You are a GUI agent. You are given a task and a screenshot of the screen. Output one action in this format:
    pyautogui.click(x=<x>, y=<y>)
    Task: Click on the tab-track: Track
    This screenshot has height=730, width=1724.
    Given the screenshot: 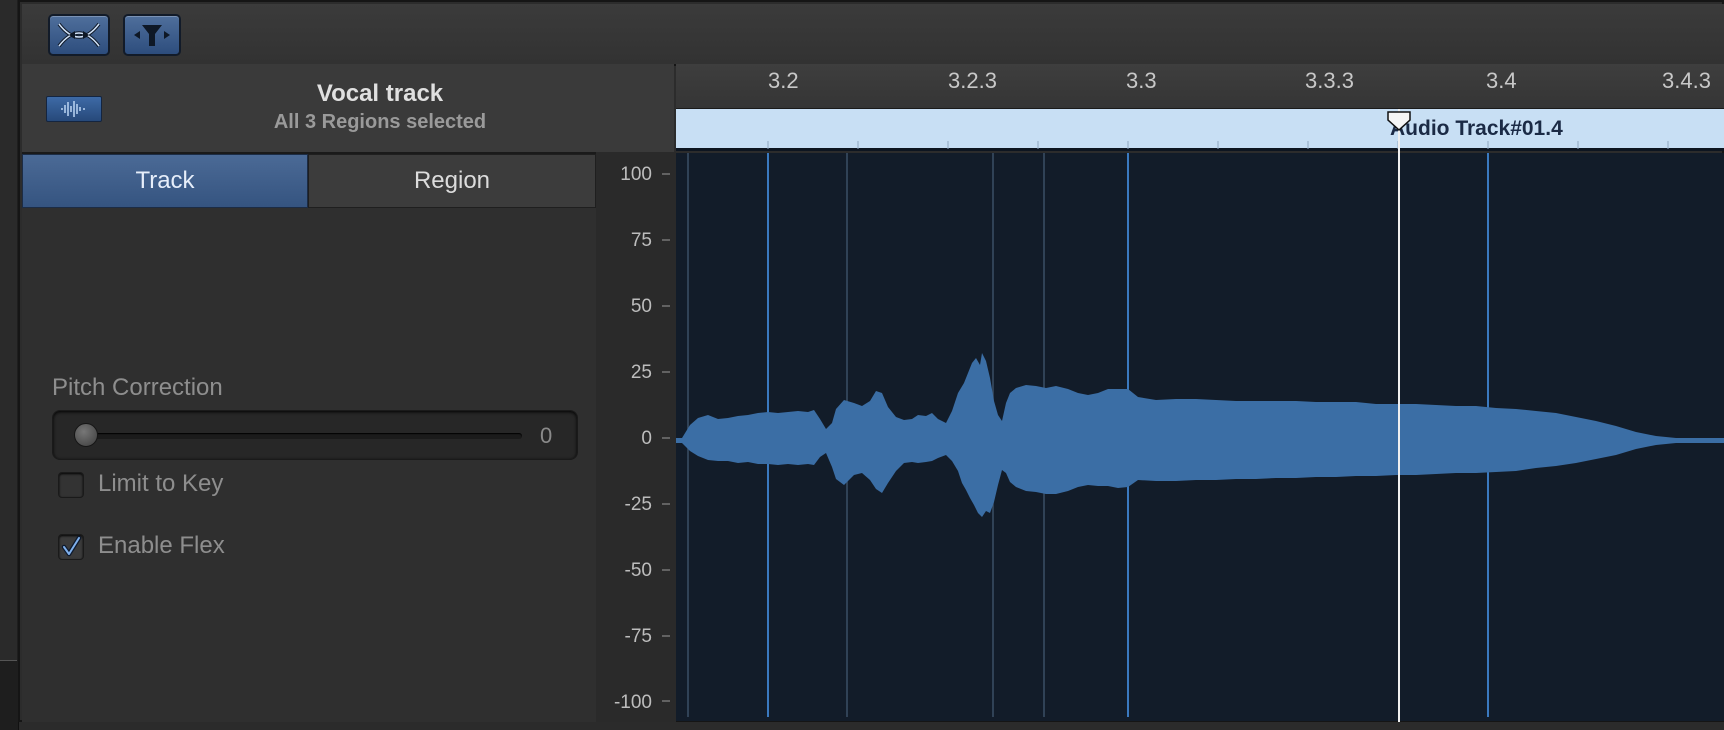 What is the action you would take?
    pyautogui.click(x=165, y=181)
    